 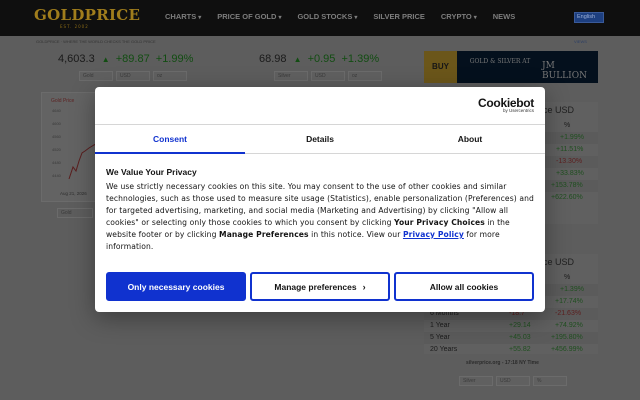 I want to click on ad-buy-label: BUY, so click(x=440, y=67).